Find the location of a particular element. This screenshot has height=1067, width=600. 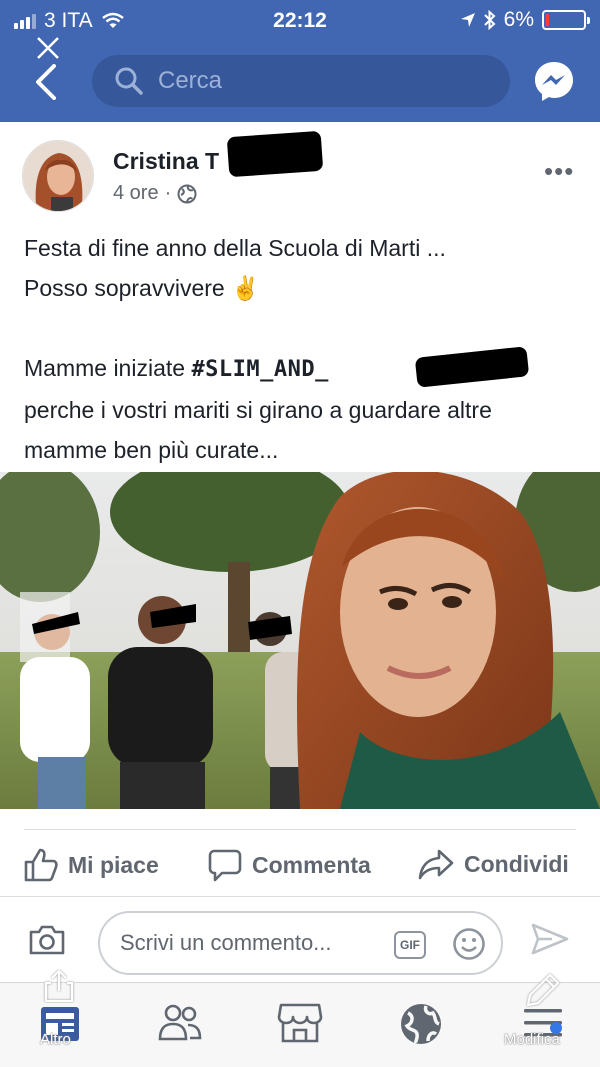

bottom-tab-bar: Altro Modifica is located at coordinates (300, 1018).